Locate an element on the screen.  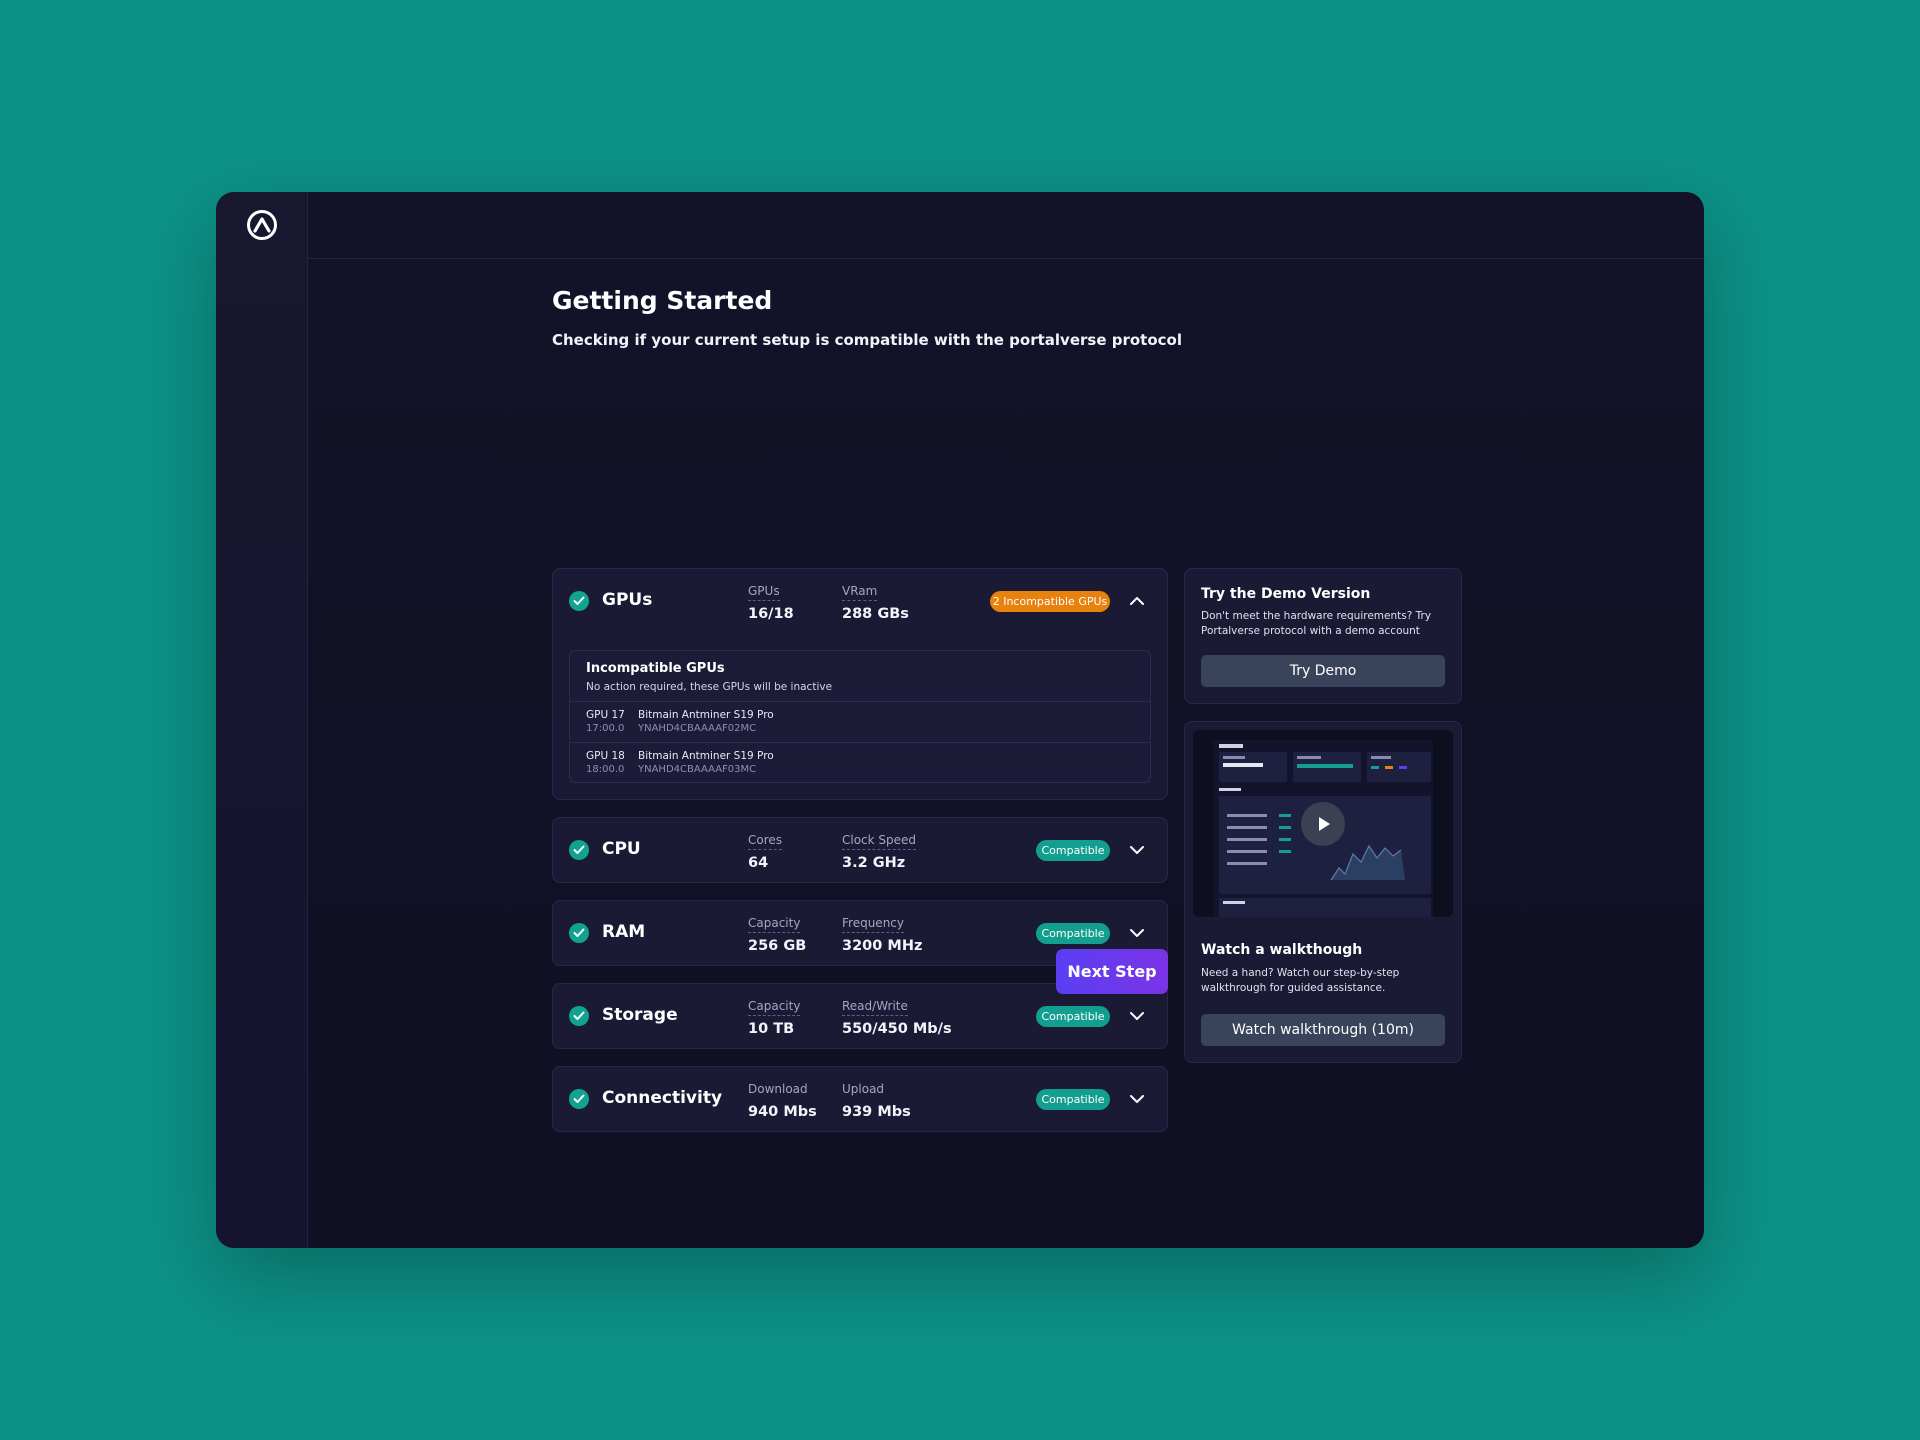
gpus-count-metric: GPUs 16/18 is located at coordinates (771, 603).